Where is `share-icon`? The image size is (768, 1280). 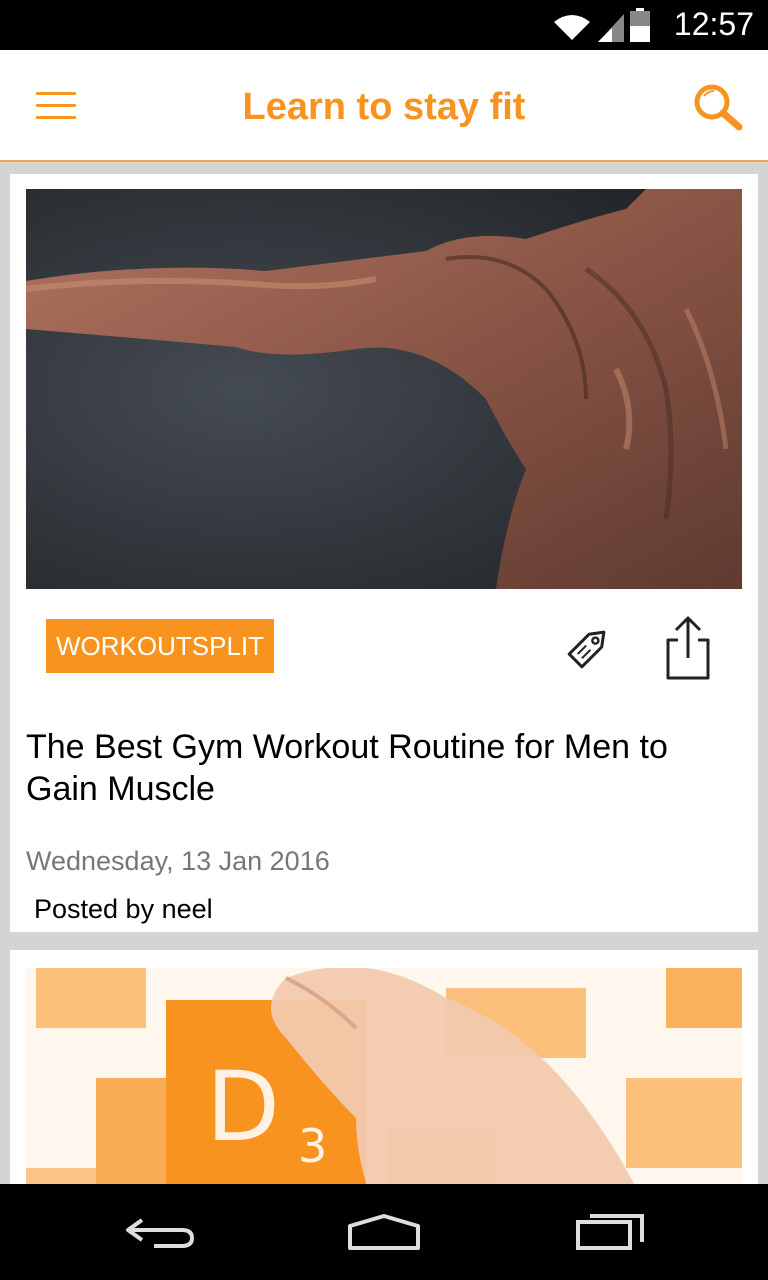
share-icon is located at coordinates (688, 649).